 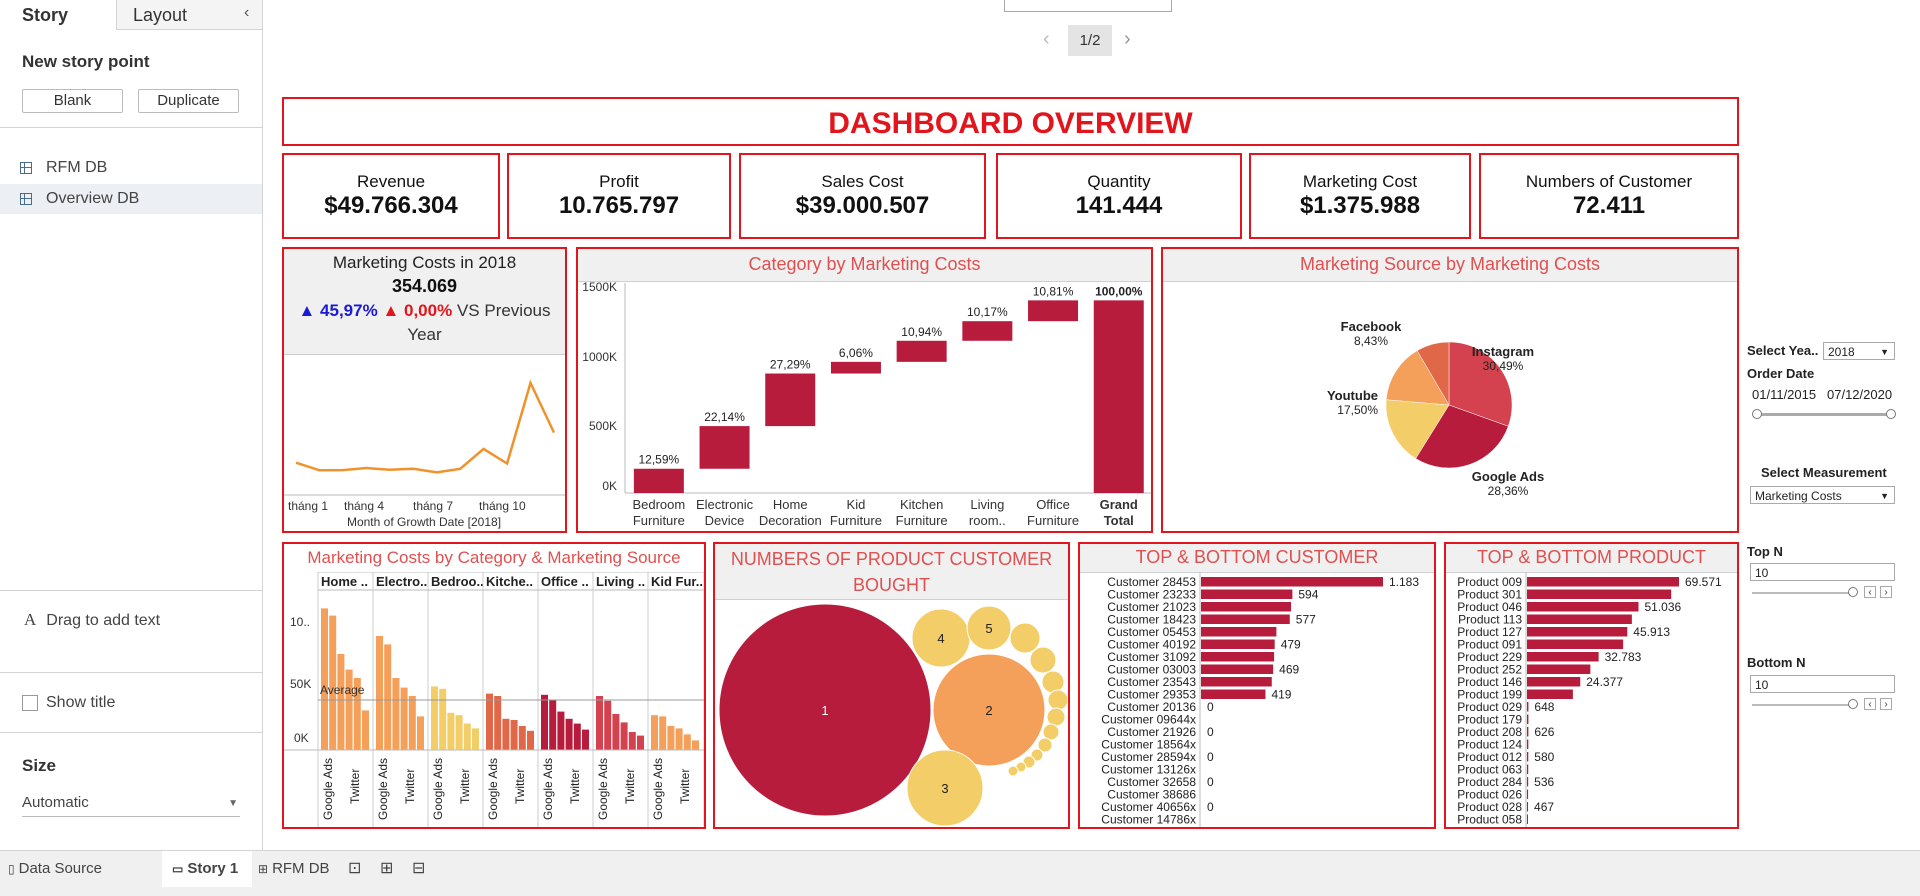 What do you see at coordinates (188, 101) in the screenshot?
I see `duplicate-button: Duplicate` at bounding box center [188, 101].